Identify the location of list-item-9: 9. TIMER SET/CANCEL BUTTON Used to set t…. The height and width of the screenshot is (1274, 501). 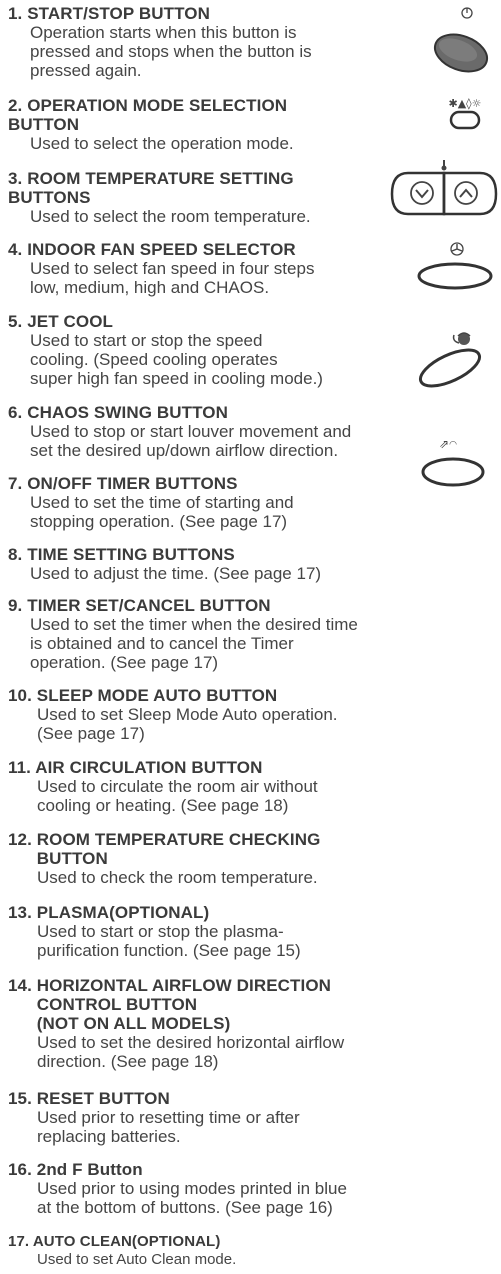
(218, 634).